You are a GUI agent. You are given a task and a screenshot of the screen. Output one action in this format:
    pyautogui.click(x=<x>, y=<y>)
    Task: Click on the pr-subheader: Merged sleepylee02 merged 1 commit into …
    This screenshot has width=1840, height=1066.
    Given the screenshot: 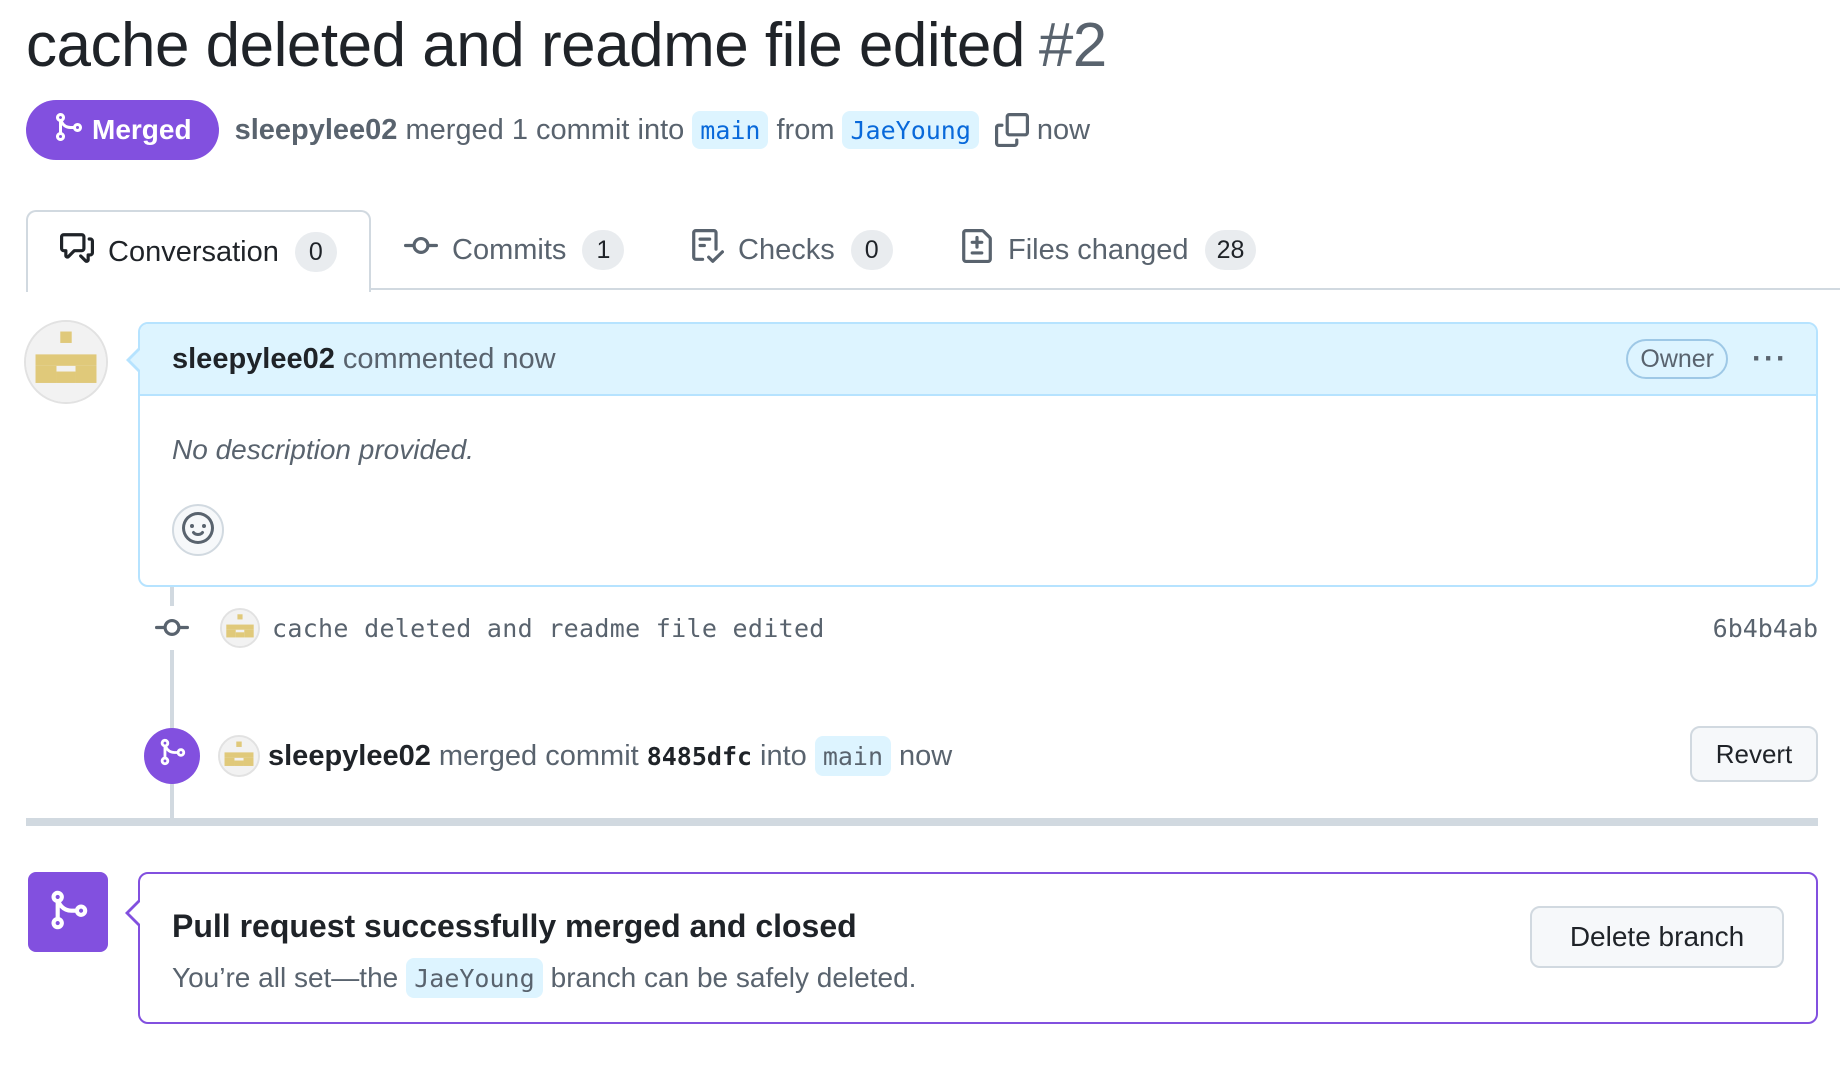 What is the action you would take?
    pyautogui.click(x=558, y=130)
    